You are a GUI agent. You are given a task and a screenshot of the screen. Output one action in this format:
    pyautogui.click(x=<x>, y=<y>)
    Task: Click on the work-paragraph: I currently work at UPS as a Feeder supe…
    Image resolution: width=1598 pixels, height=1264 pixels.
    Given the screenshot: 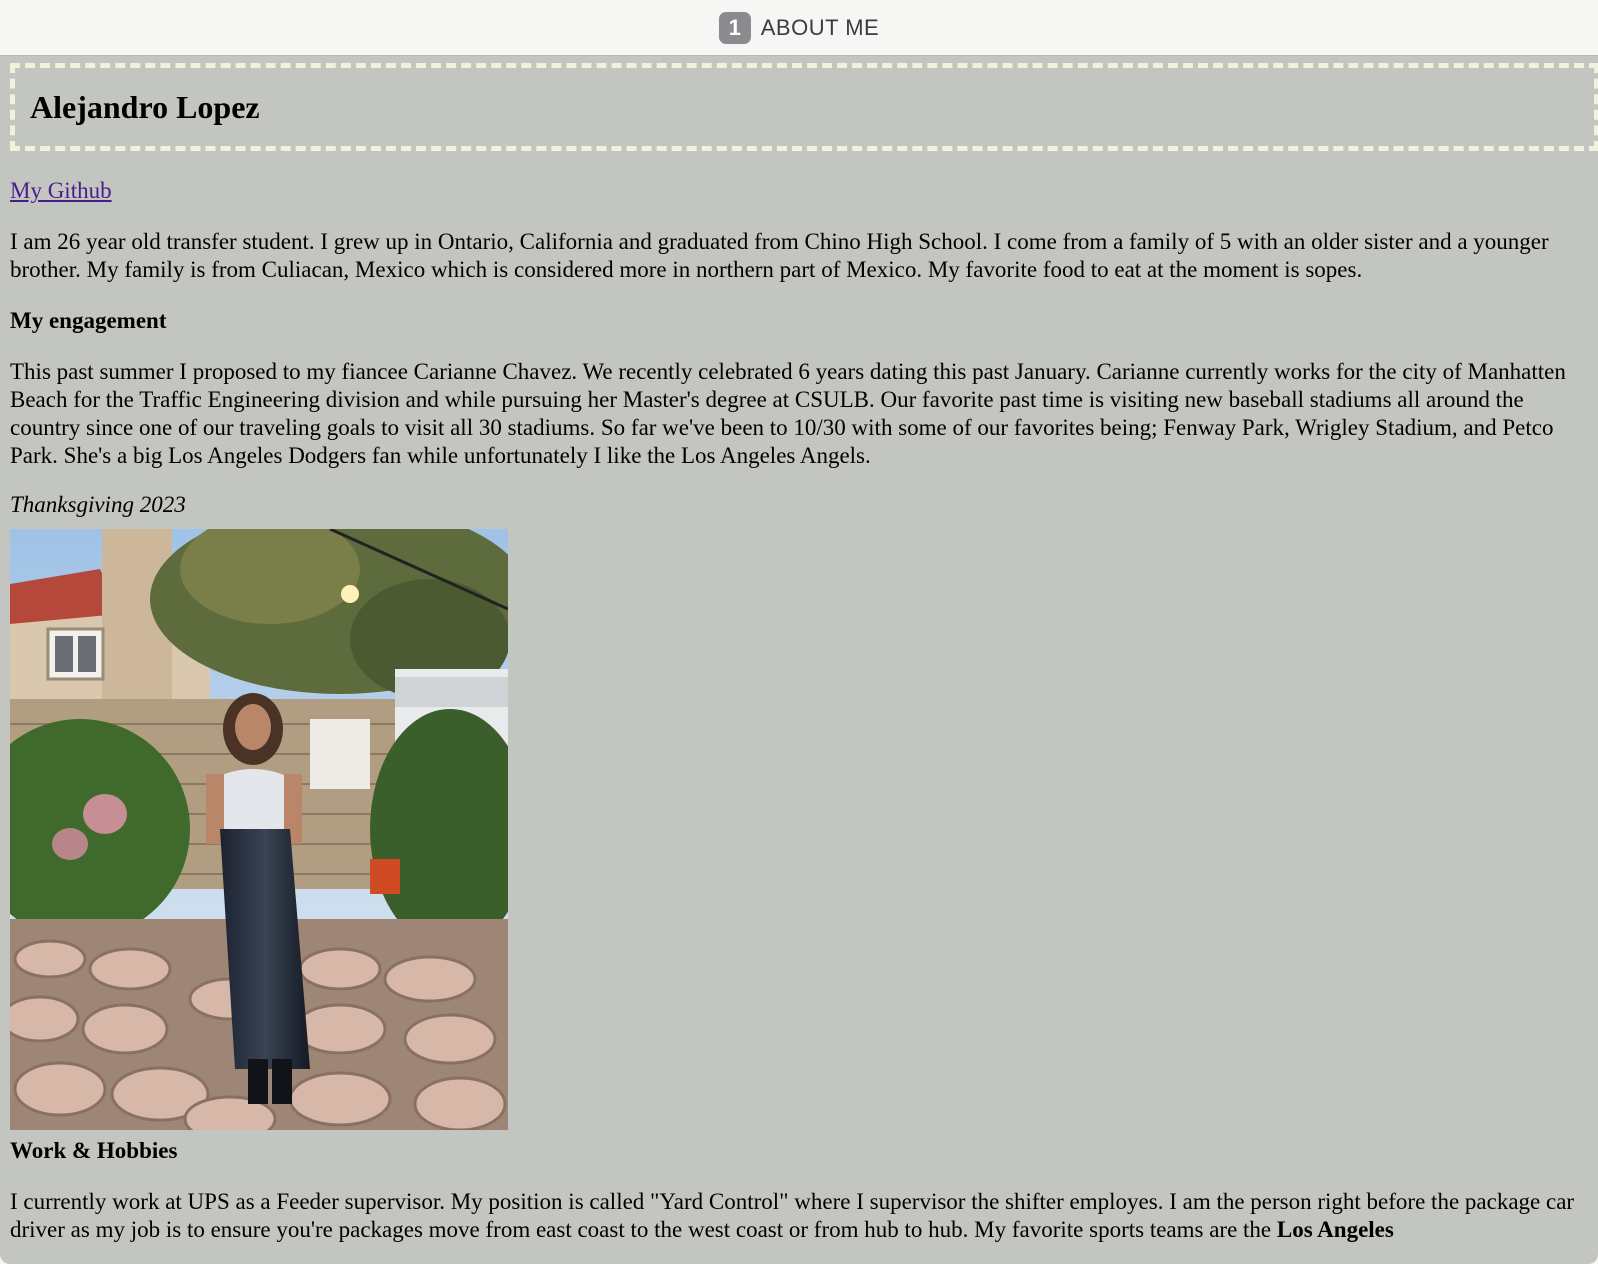 What is the action you would take?
    pyautogui.click(x=800, y=1216)
    